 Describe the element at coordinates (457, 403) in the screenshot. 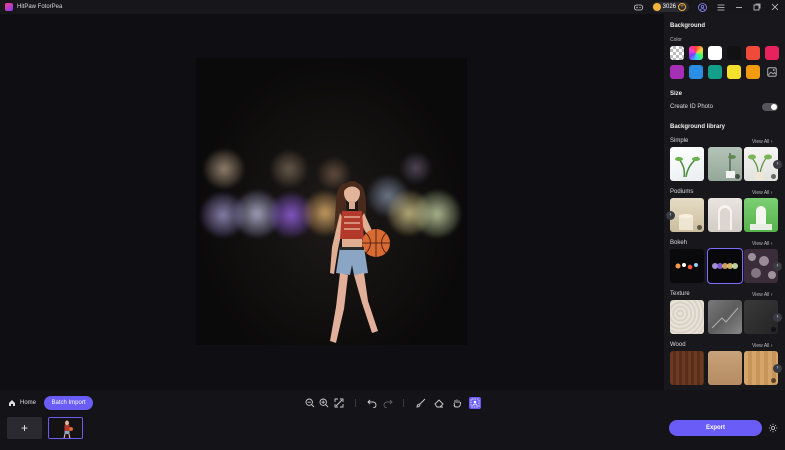

I see `hand-icon` at that location.